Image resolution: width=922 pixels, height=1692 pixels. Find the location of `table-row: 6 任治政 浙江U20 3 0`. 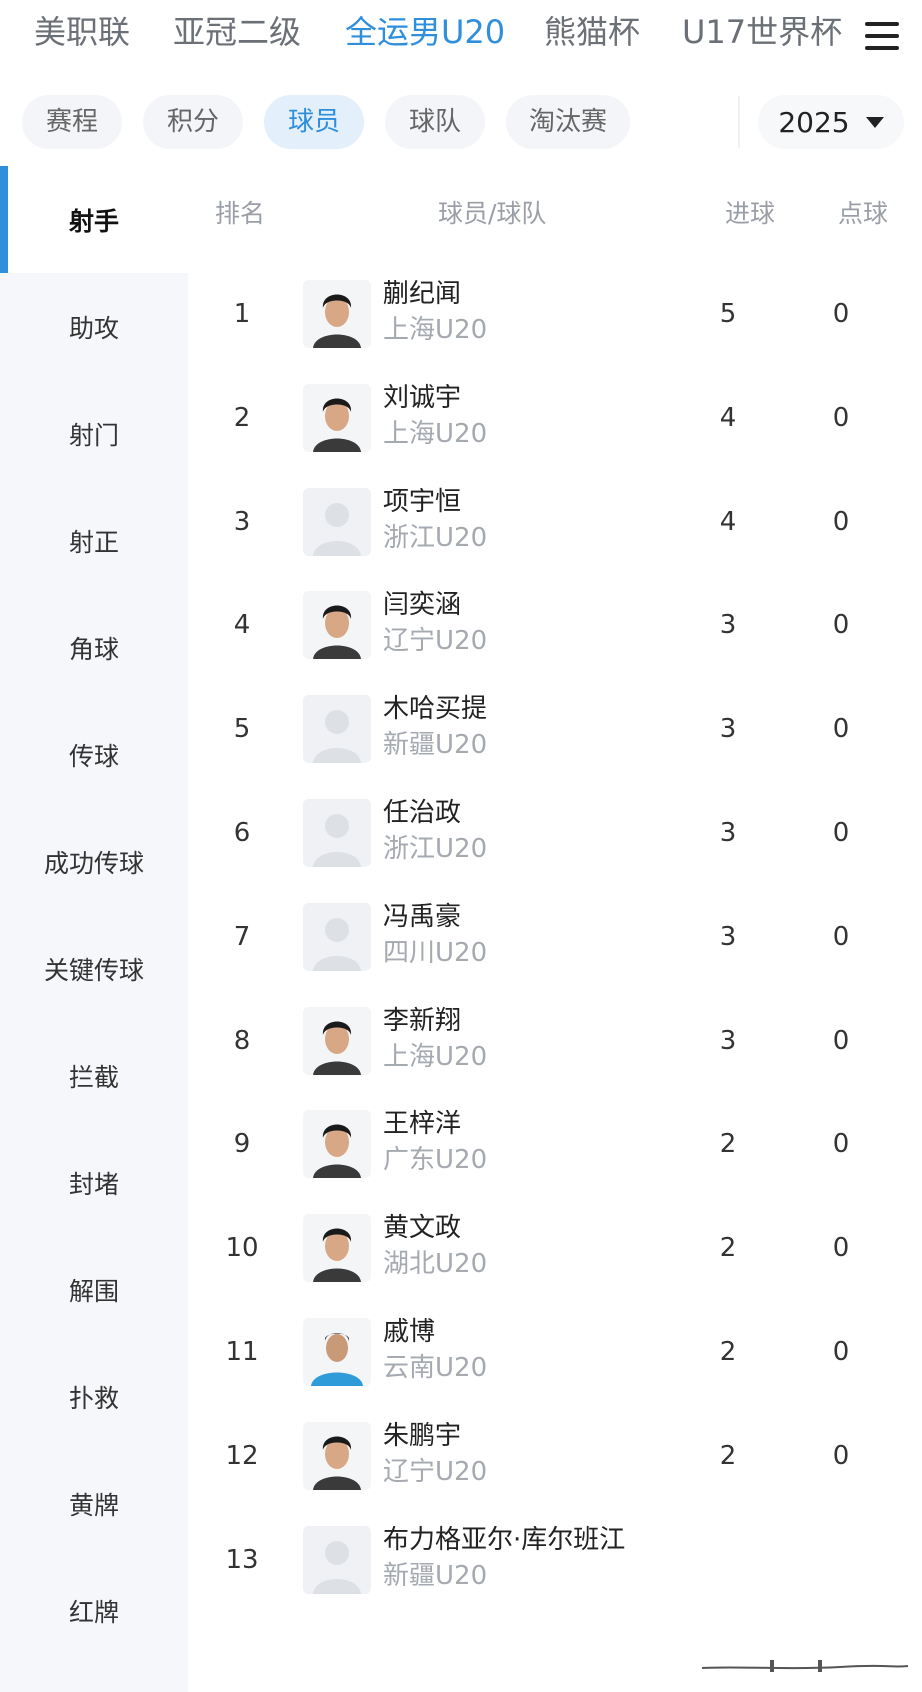

table-row: 6 任治政 浙江U20 3 0 is located at coordinates (555, 833).